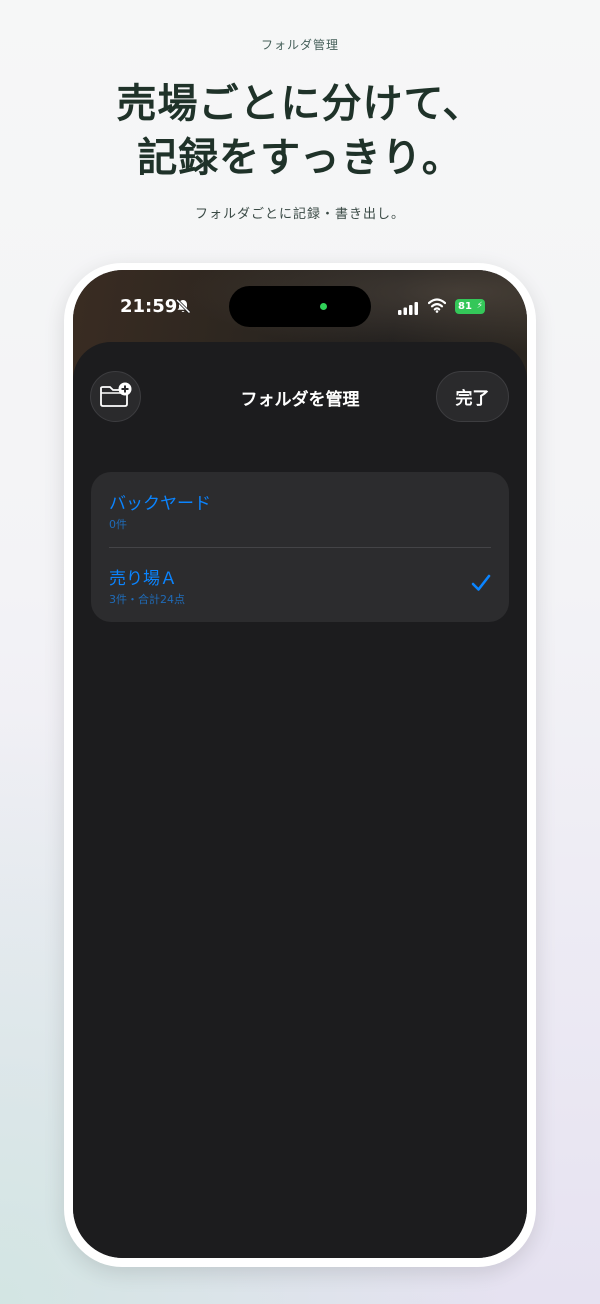 The image size is (600, 1304). Describe the element at coordinates (300, 584) in the screenshot. I see `folder-row-sales-floor-a: 売り場Ａ 3件・合計24点` at that location.